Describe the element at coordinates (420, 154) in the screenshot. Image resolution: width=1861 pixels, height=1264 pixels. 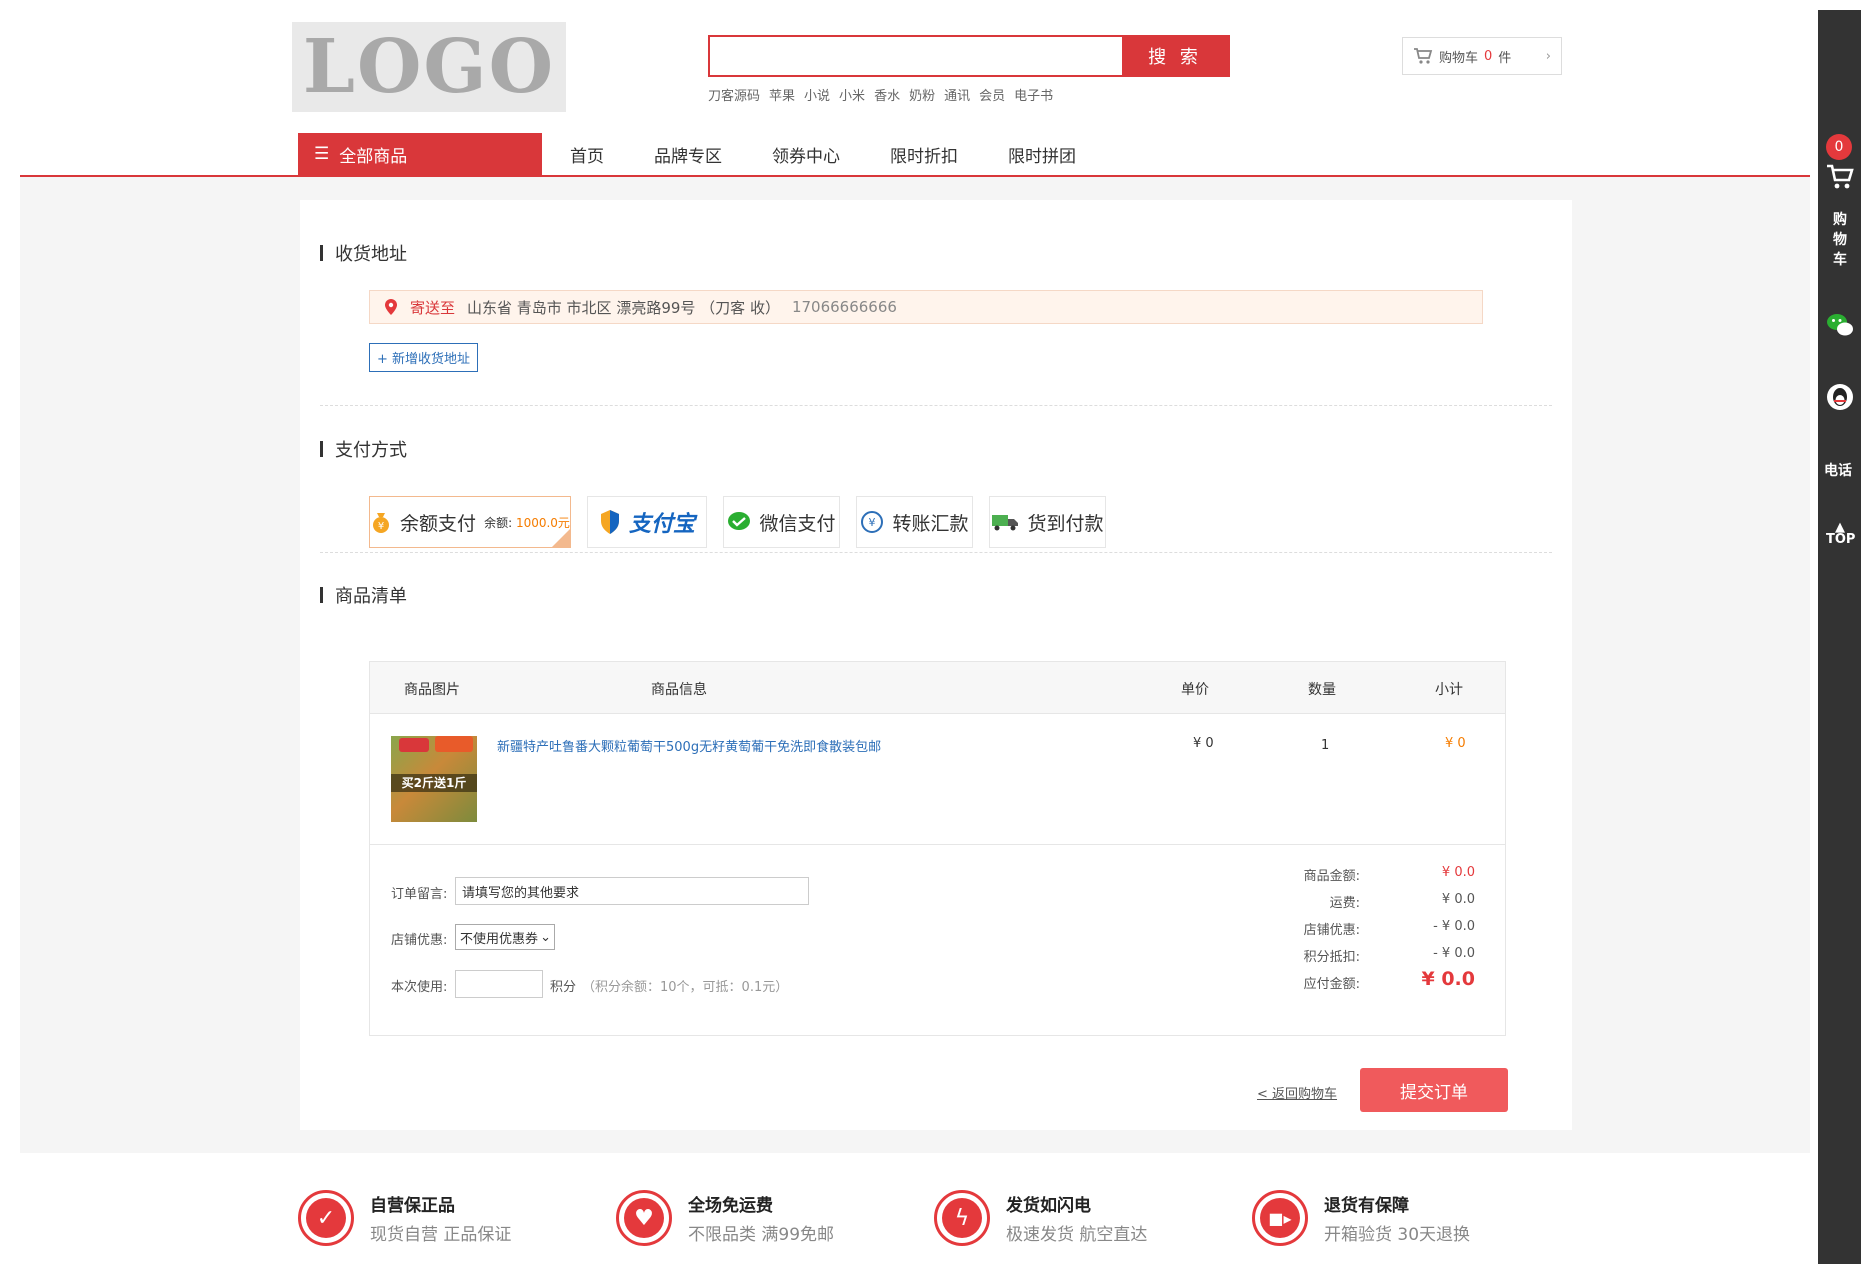
I see `all-categories-button: ☰ 全部商品` at that location.